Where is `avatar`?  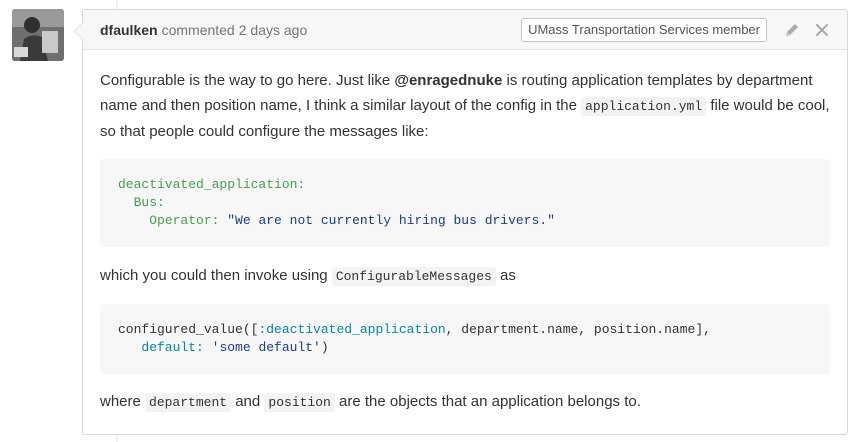
avatar is located at coordinates (38, 35).